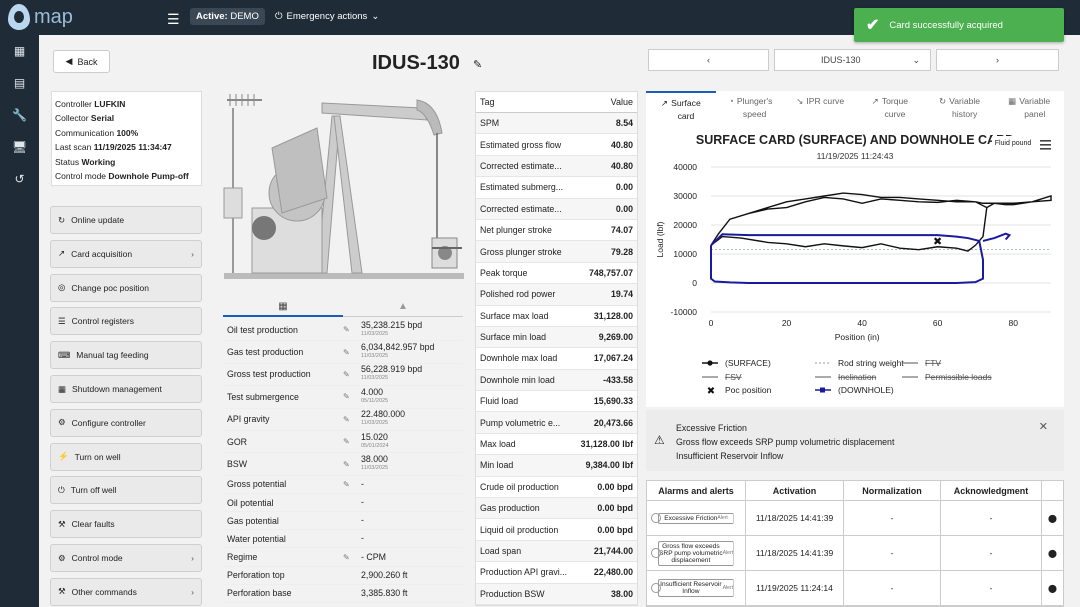  What do you see at coordinates (624, 187) in the screenshot?
I see `tag-value: 0.00` at bounding box center [624, 187].